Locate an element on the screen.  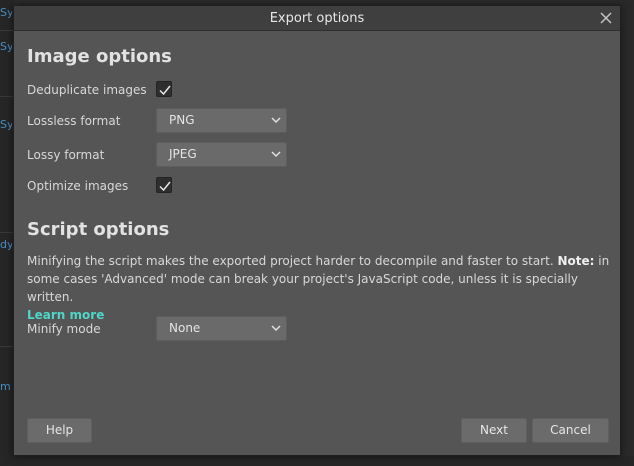
note-label: Note: is located at coordinates (576, 261).